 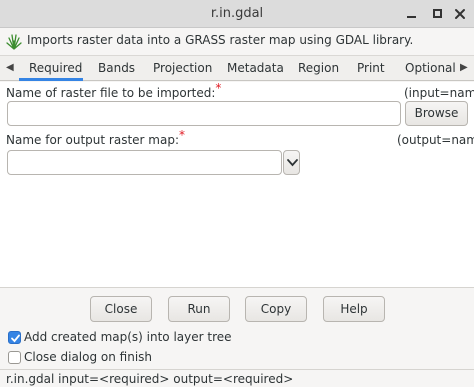 I want to click on tab-projection: Projection, so click(x=182, y=68).